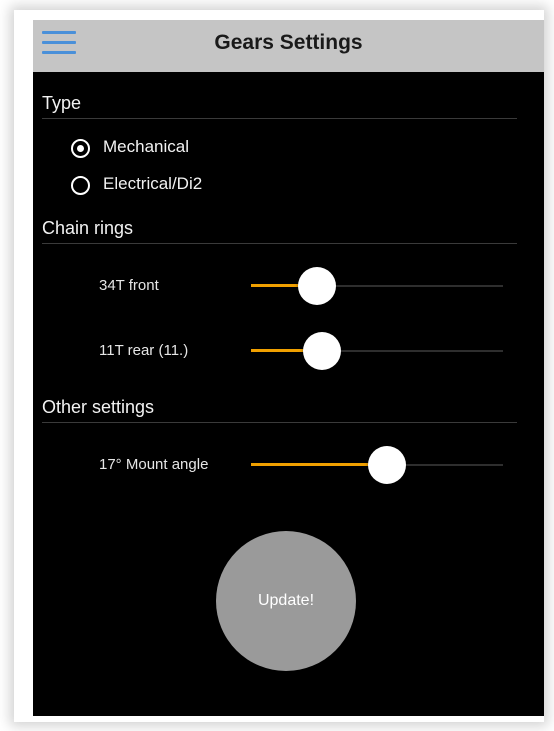  What do you see at coordinates (129, 285) in the screenshot?
I see `slider-label-front: 34T front` at bounding box center [129, 285].